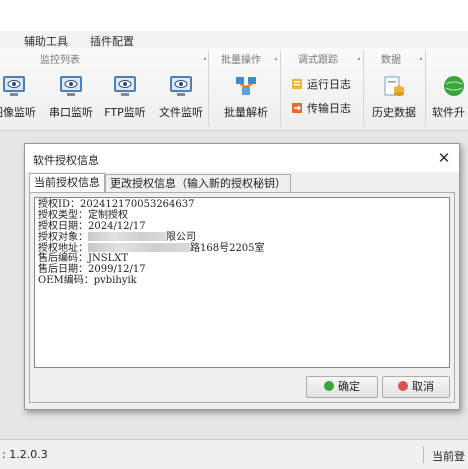  Describe the element at coordinates (329, 108) in the screenshot. I see `transfer-log-label: 传输日志` at that location.